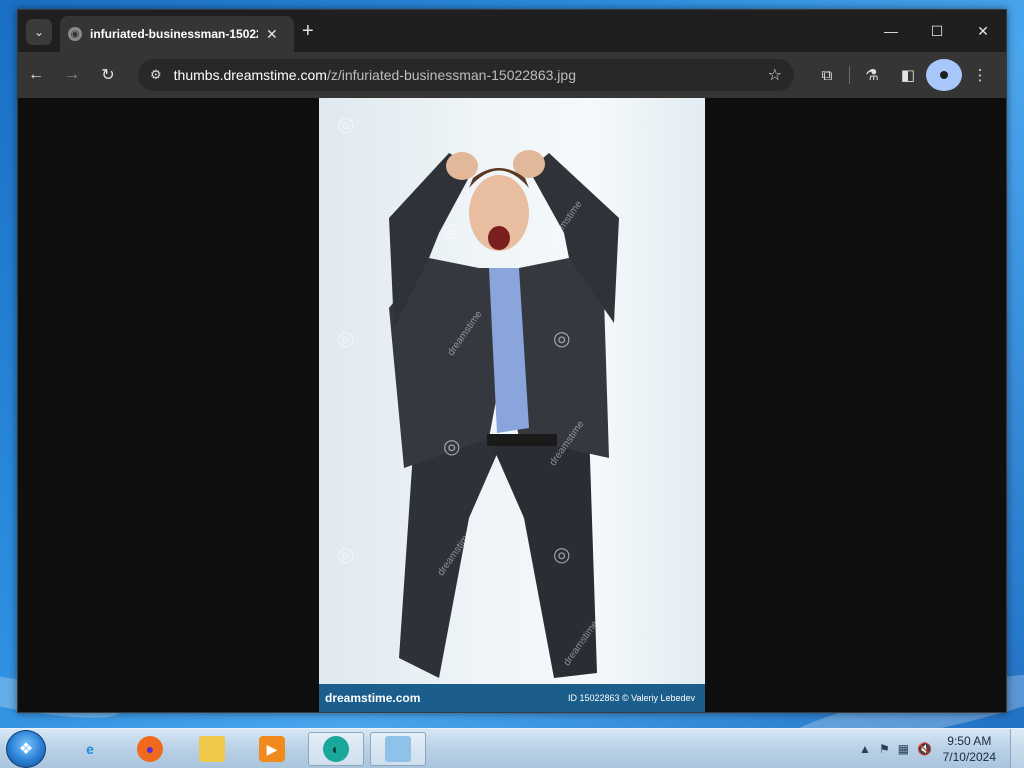 The height and width of the screenshot is (768, 1024). I want to click on bookmark-star-icon: ☆, so click(775, 75).